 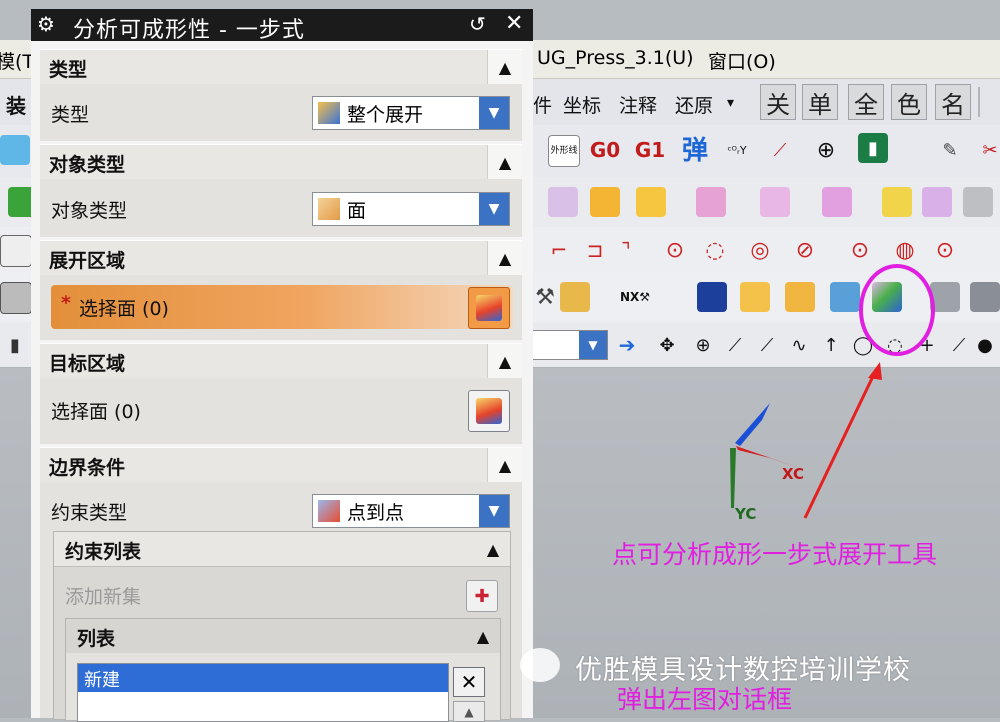 What do you see at coordinates (281, 465) in the screenshot?
I see `section-header-boundary: 边界条件 ▲` at bounding box center [281, 465].